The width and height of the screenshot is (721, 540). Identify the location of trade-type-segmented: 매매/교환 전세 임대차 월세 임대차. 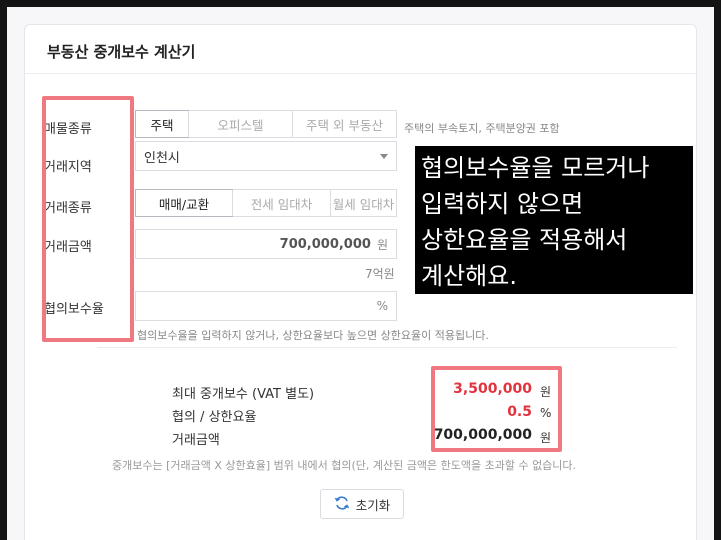
(266, 203).